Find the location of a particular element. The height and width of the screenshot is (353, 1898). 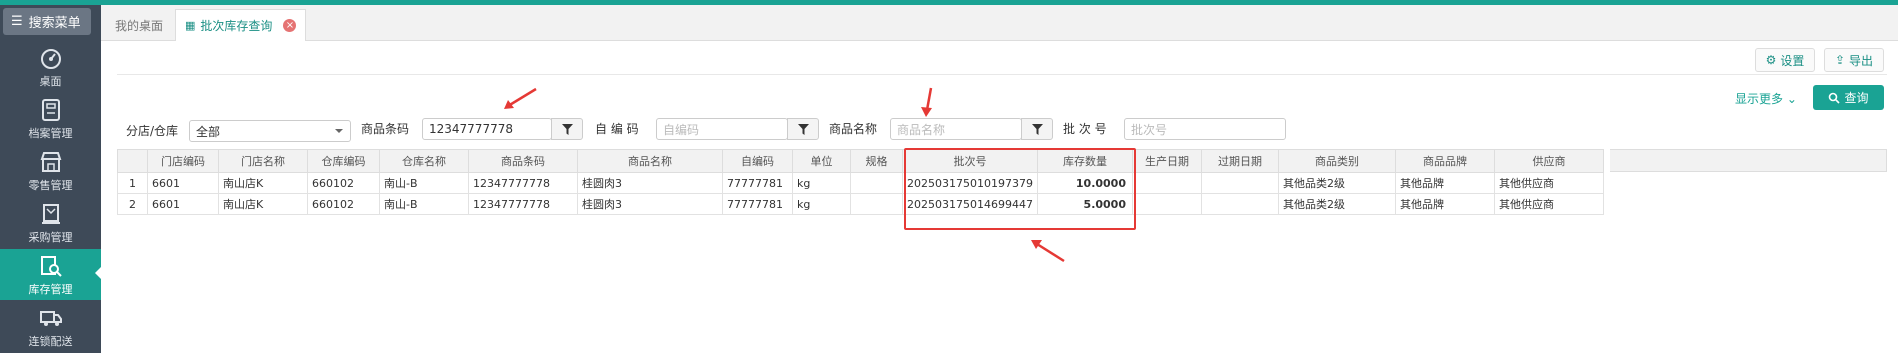

menu-search-icon: ☰ is located at coordinates (17, 21).